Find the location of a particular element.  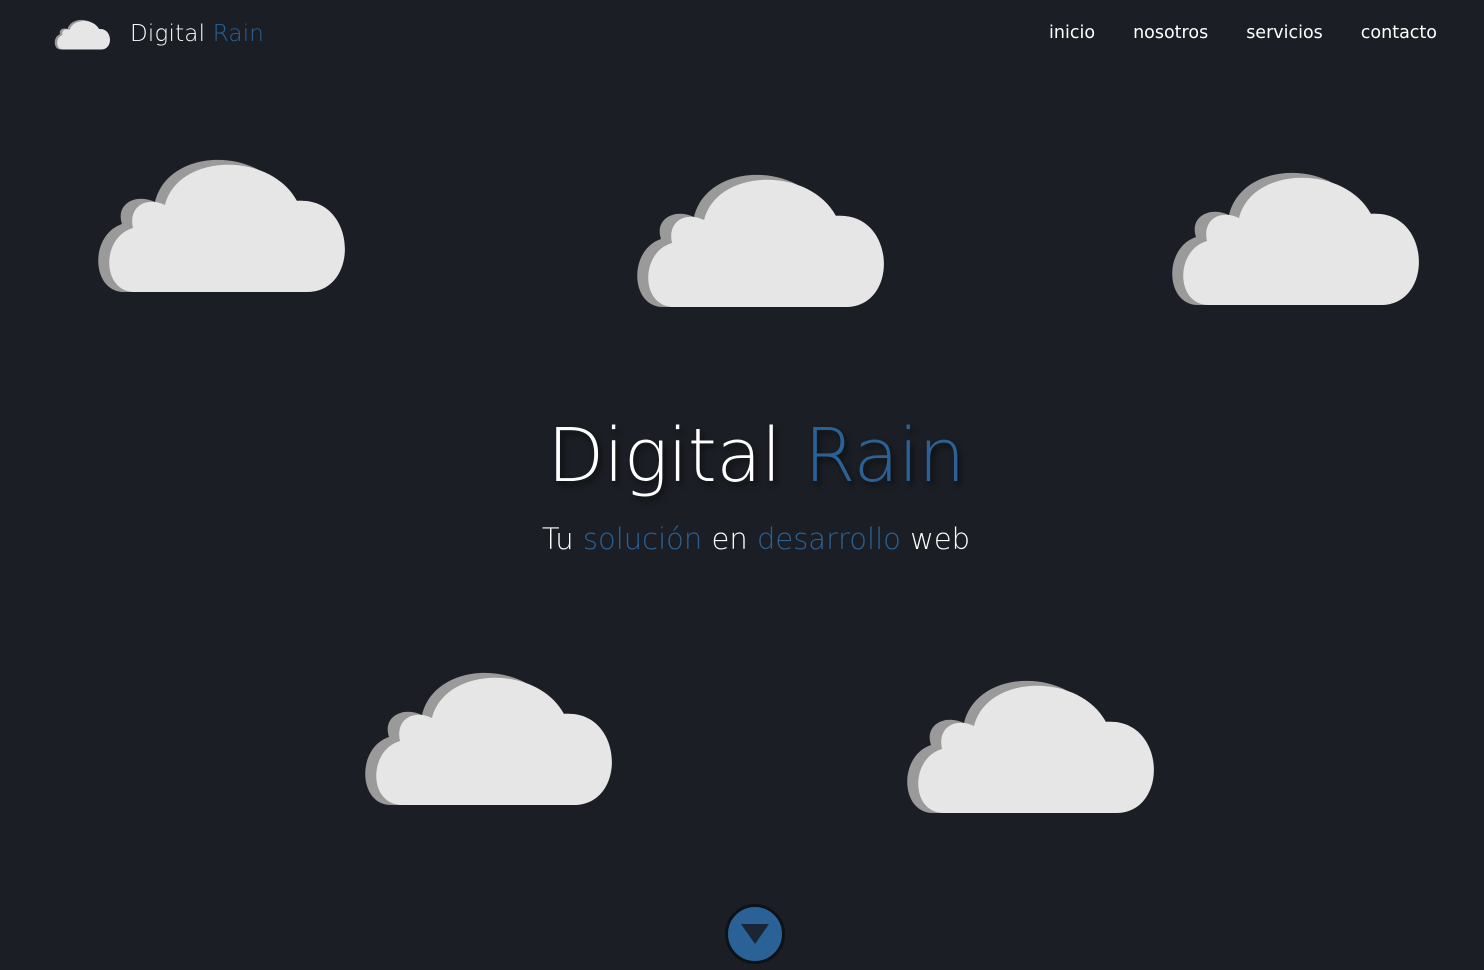

scroll-down-button is located at coordinates (755, 934).